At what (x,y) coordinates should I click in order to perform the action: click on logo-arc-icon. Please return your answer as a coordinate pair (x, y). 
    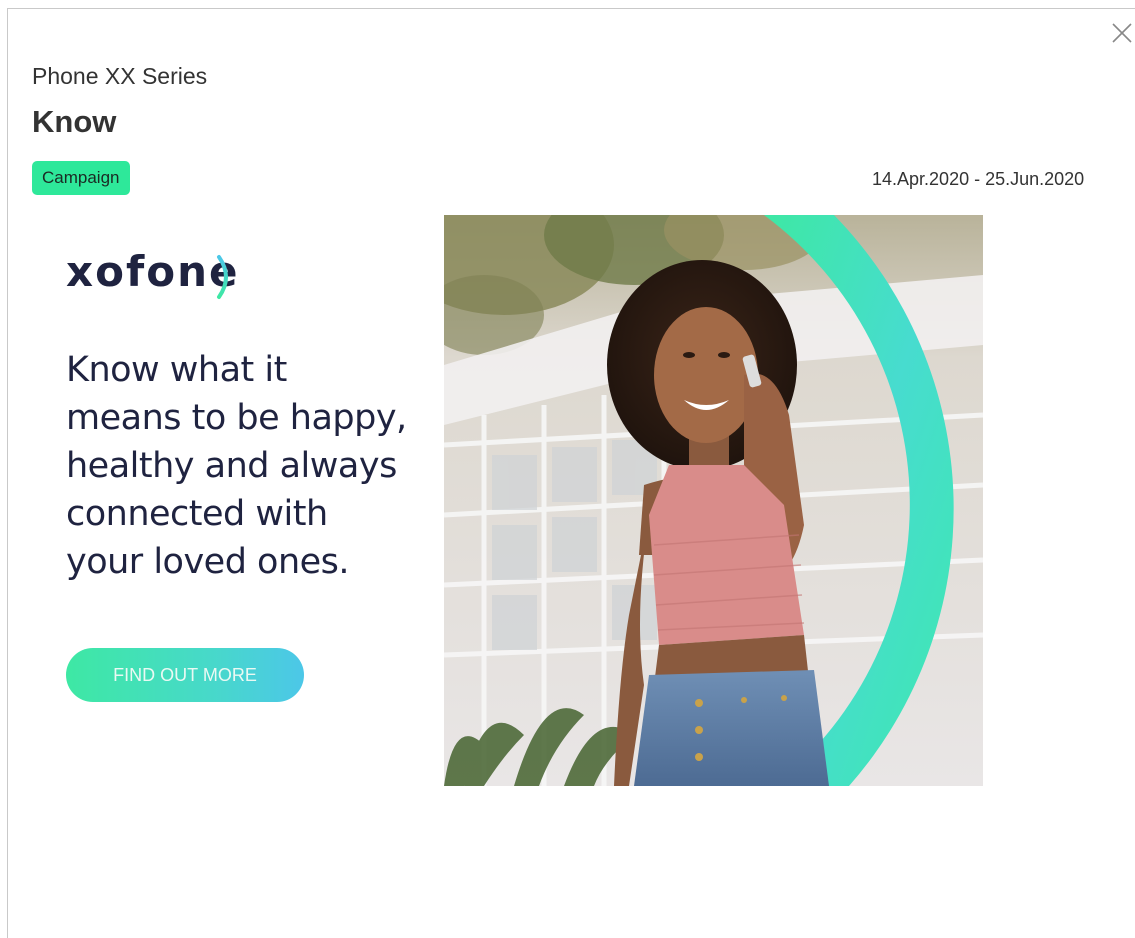
    Looking at the image, I should click on (222, 277).